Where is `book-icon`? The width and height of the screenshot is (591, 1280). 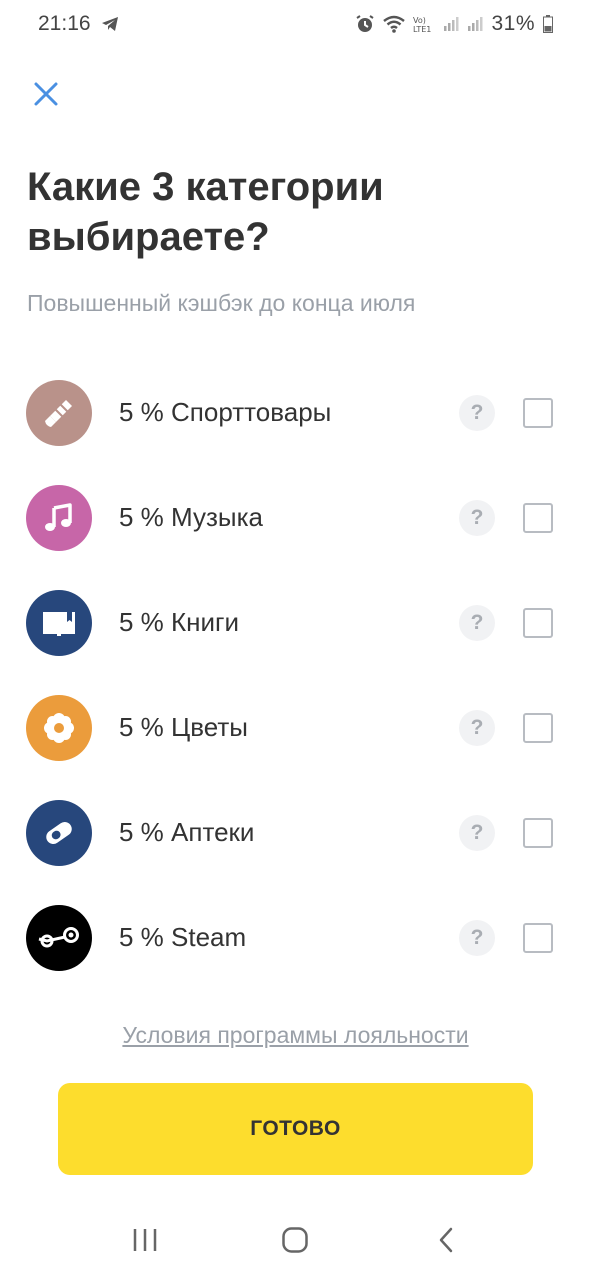 book-icon is located at coordinates (59, 622).